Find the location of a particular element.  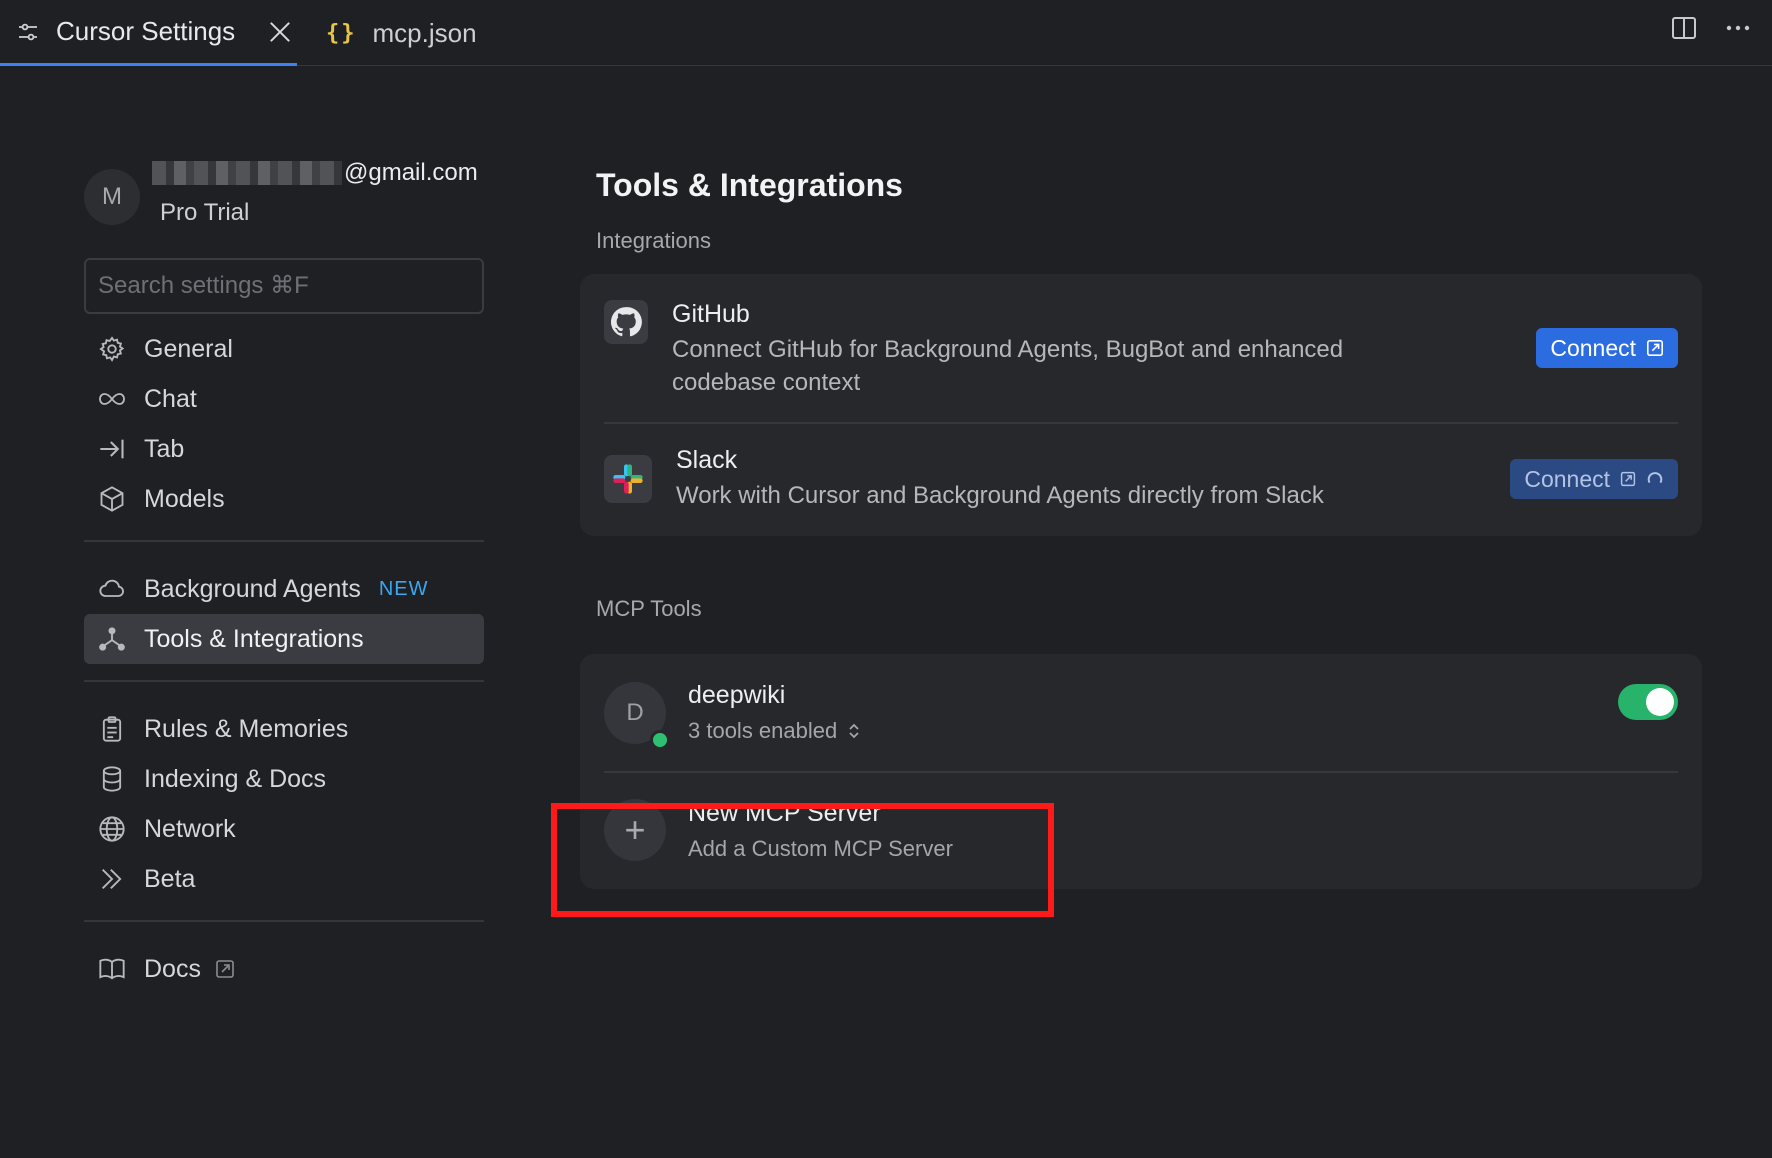

tools-enabled-selector: 3 tools enabled is located at coordinates (1183, 731).